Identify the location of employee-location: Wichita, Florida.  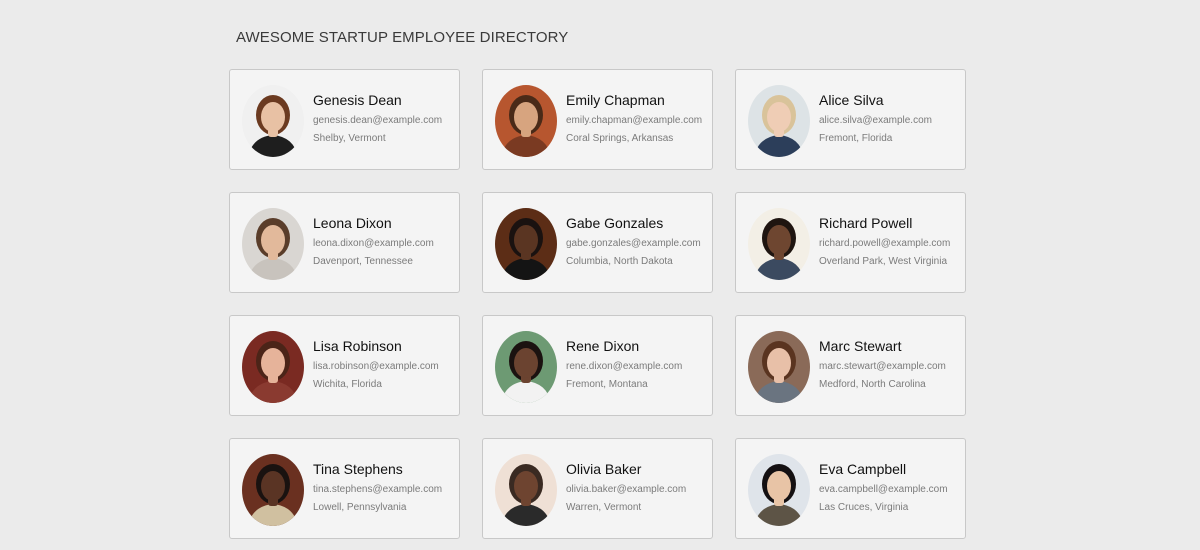
(347, 384).